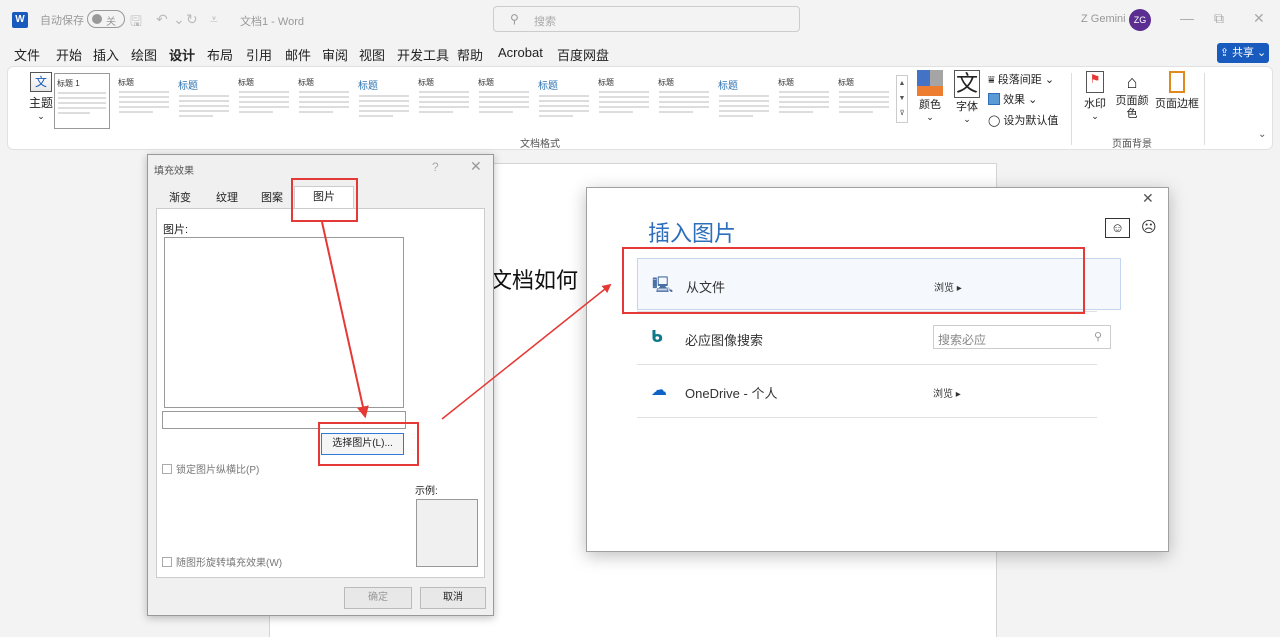  I want to click on user-name: Z Gemini, so click(1103, 19).